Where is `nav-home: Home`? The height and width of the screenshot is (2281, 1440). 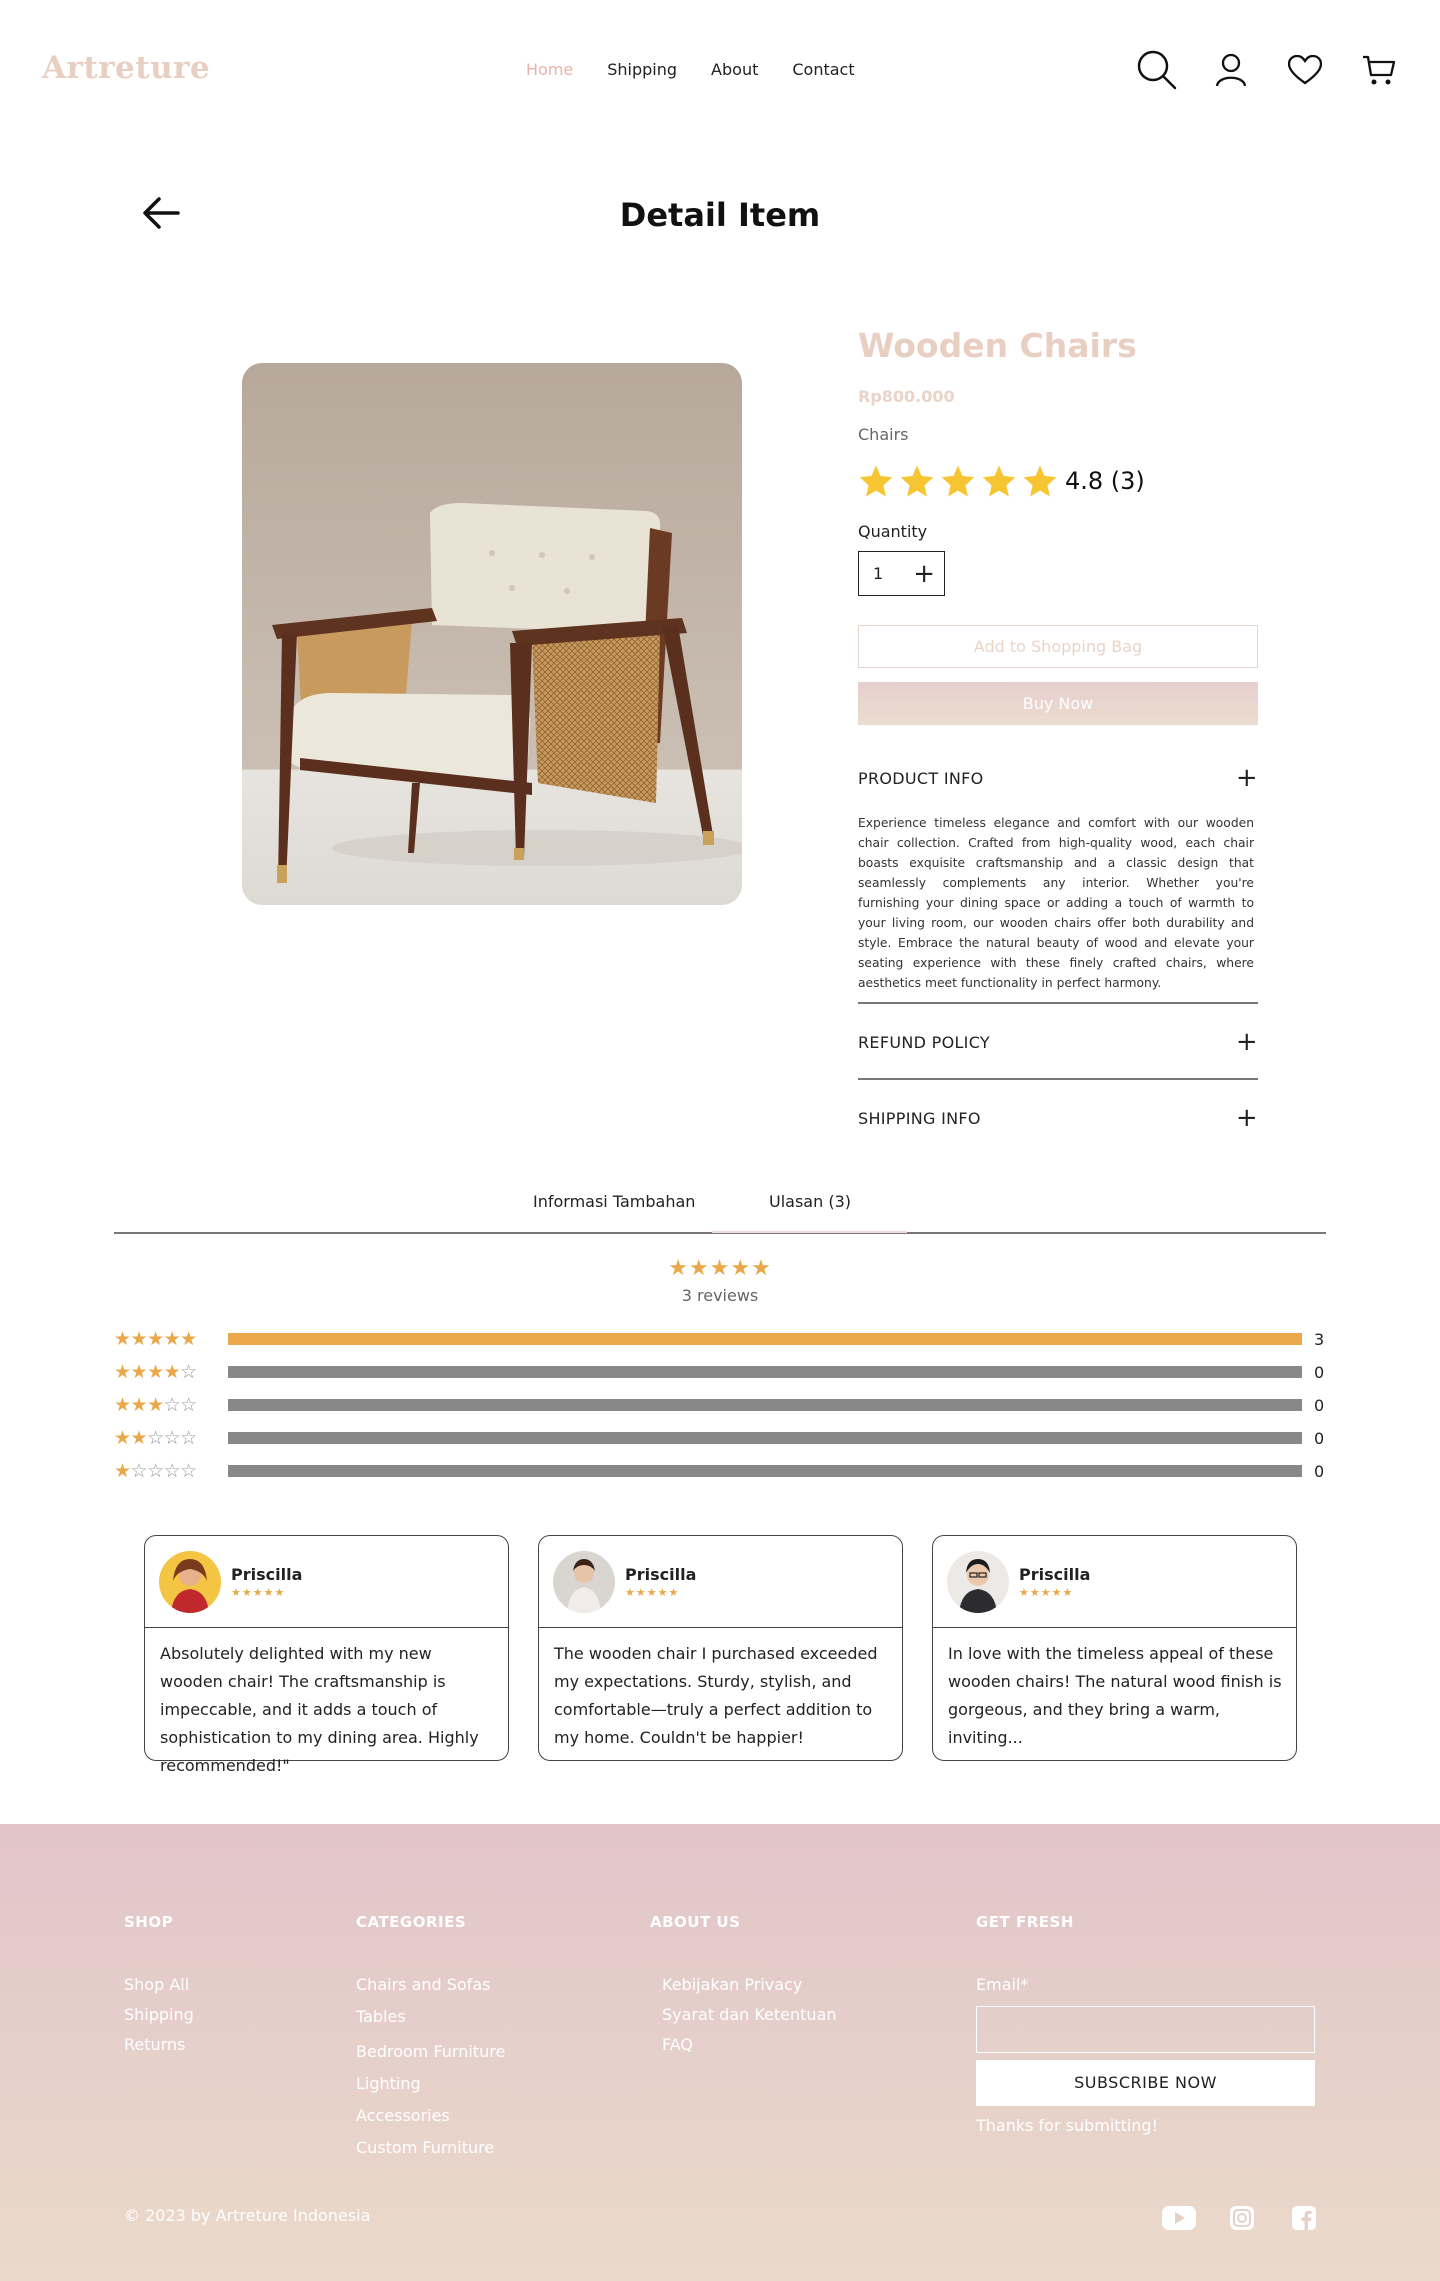 nav-home: Home is located at coordinates (549, 69).